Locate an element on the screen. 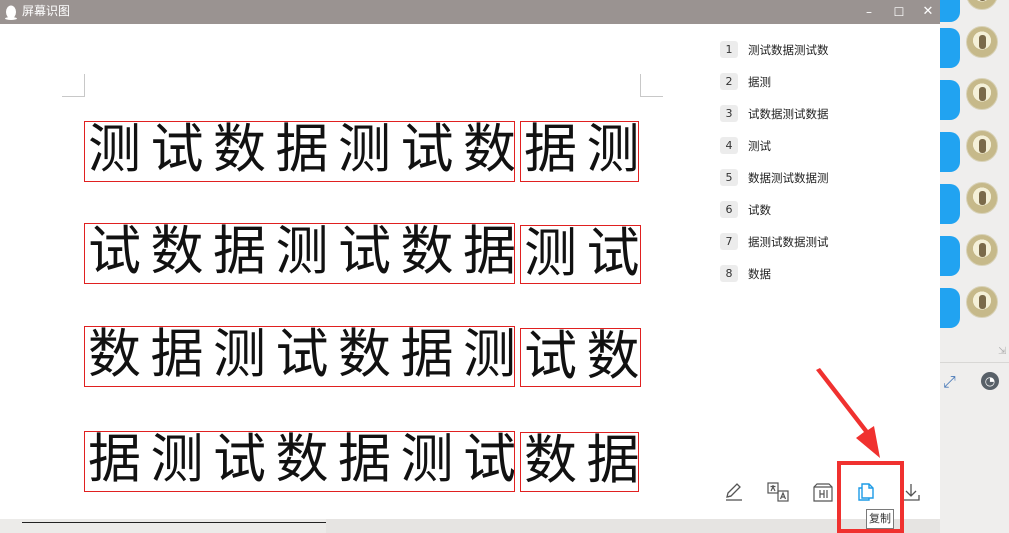 This screenshot has width=1009, height=533. result-text: 试数 is located at coordinates (759, 210).